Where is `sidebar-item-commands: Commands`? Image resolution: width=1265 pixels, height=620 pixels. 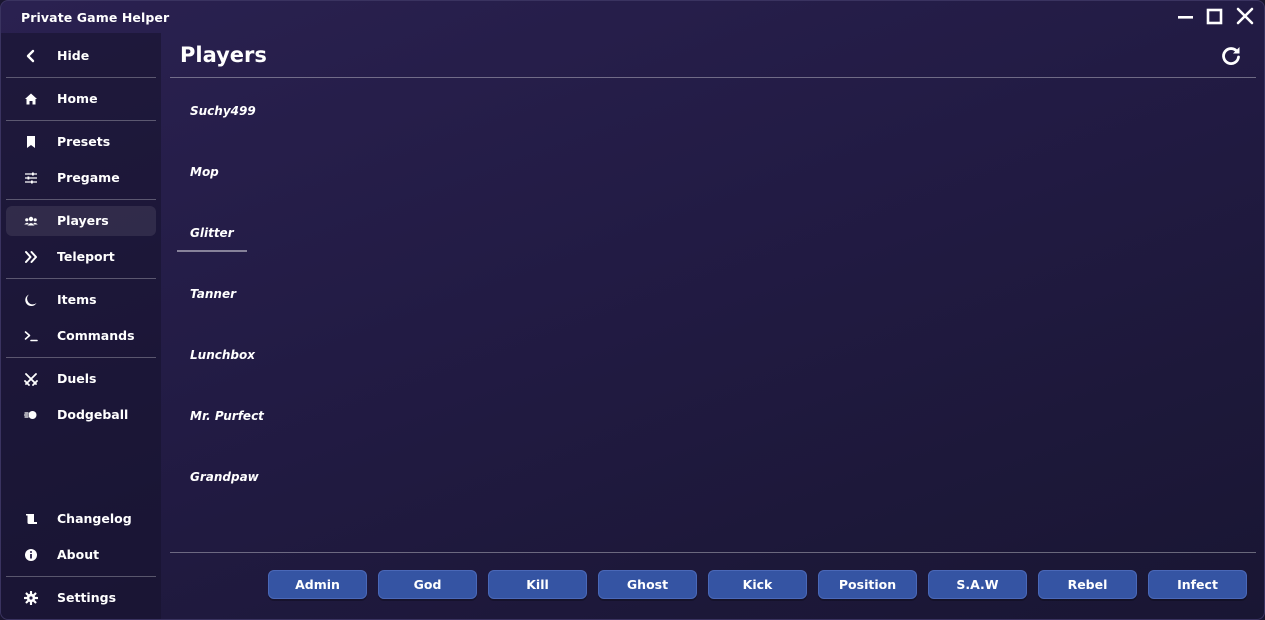 sidebar-item-commands: Commands is located at coordinates (81, 336).